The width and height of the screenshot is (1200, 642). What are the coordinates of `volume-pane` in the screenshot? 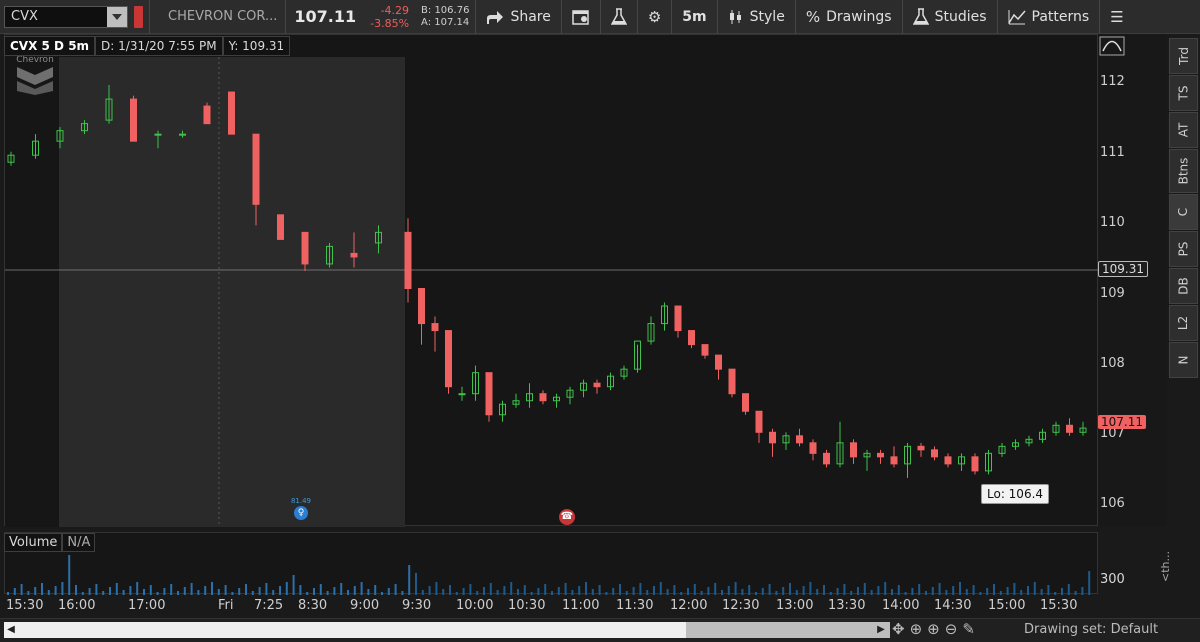 It's located at (551, 563).